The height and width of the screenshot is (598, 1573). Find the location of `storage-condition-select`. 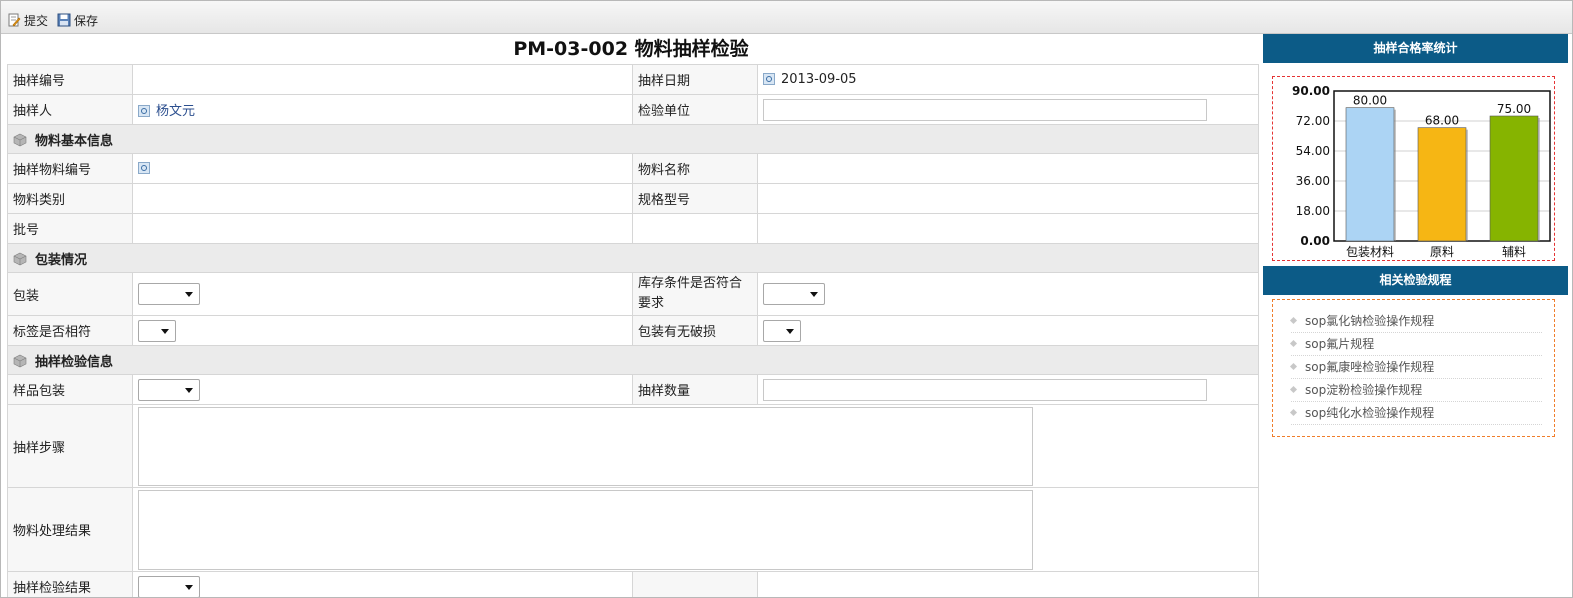

storage-condition-select is located at coordinates (794, 294).